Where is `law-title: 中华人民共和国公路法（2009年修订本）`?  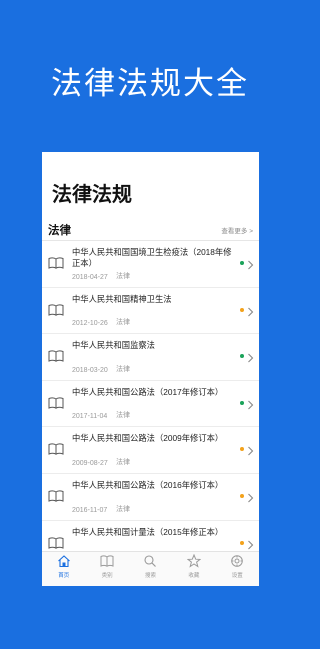
law-title: 中华人民共和国公路法（2009年修订本） is located at coordinates (148, 438).